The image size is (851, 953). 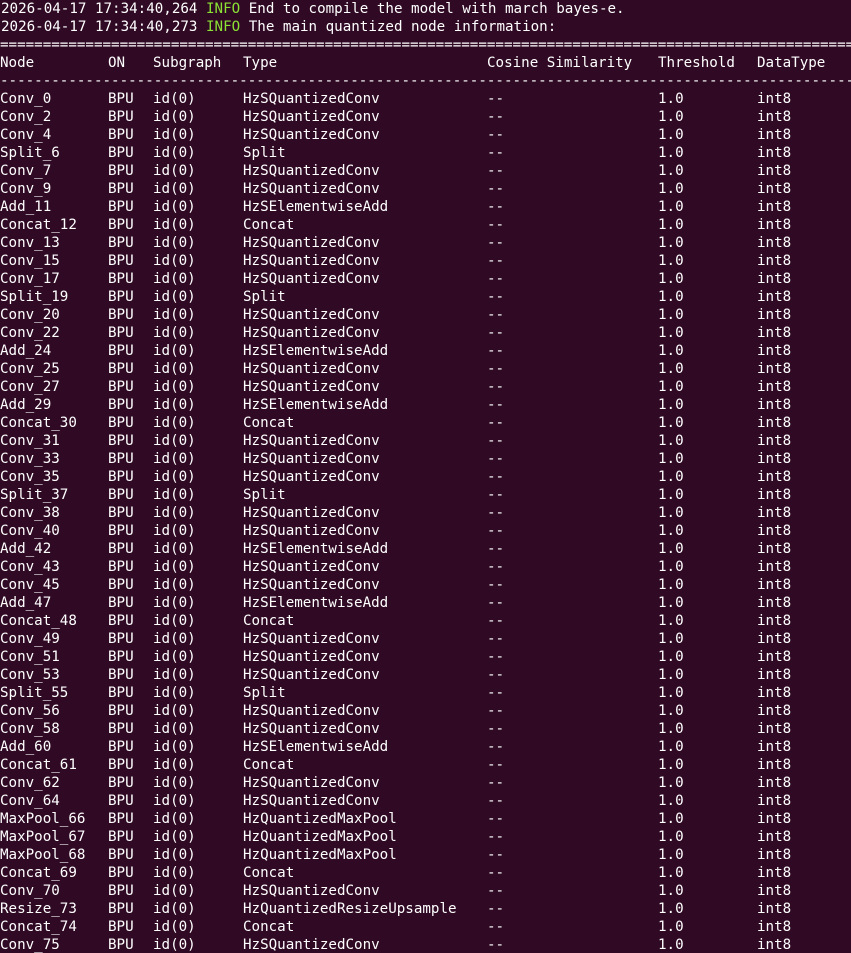 I want to click on cell-node: Add_11, so click(x=26, y=207).